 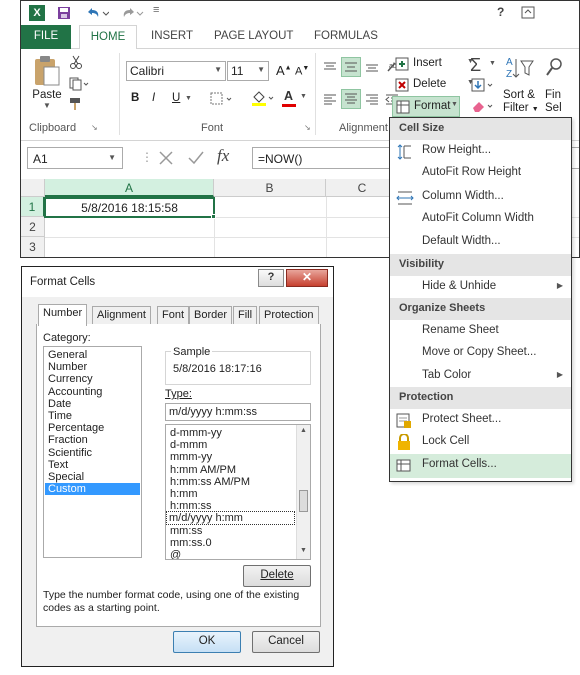 What do you see at coordinates (121, 315) in the screenshot?
I see `dialog-tab-alignment: Alignment` at bounding box center [121, 315].